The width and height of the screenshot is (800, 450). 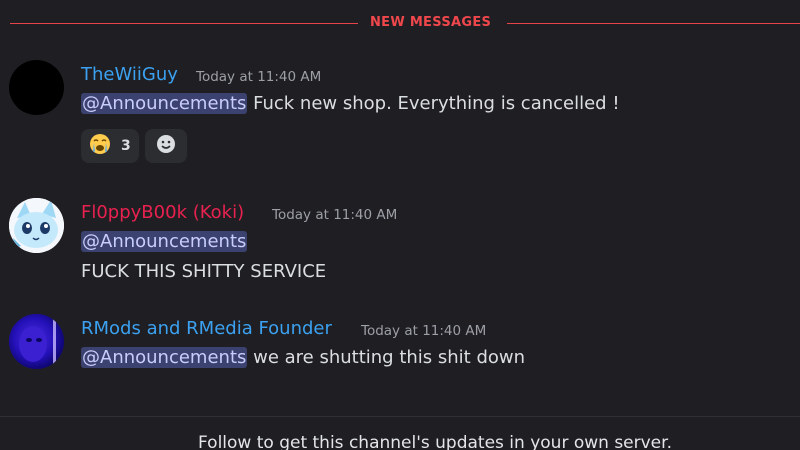 What do you see at coordinates (653, 23) in the screenshot?
I see `divider-line-right` at bounding box center [653, 23].